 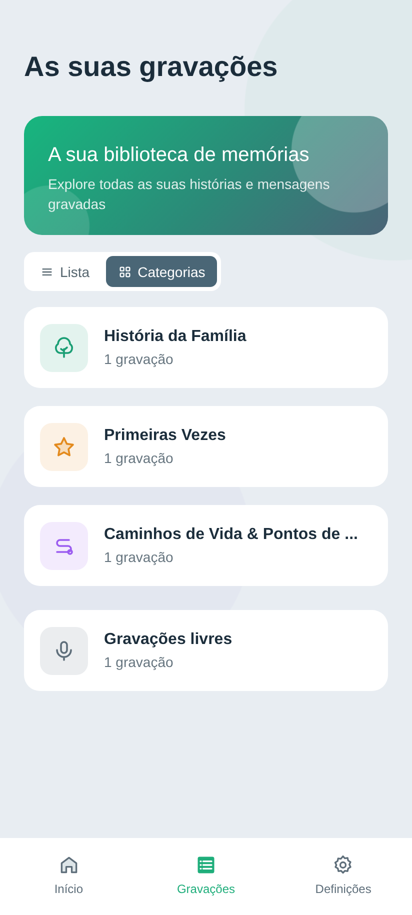 I want to click on nav-tab: Definições, so click(x=343, y=875).